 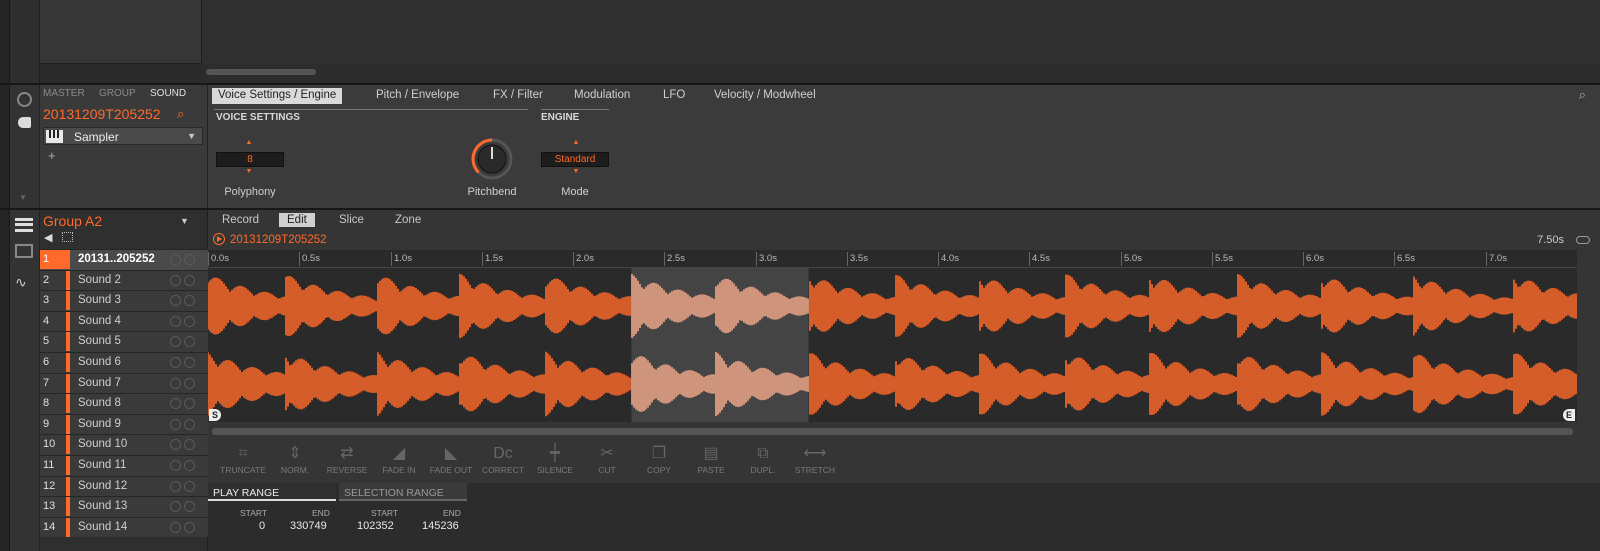 I want to click on silence-button: ┿ SILENCE, so click(x=555, y=463).